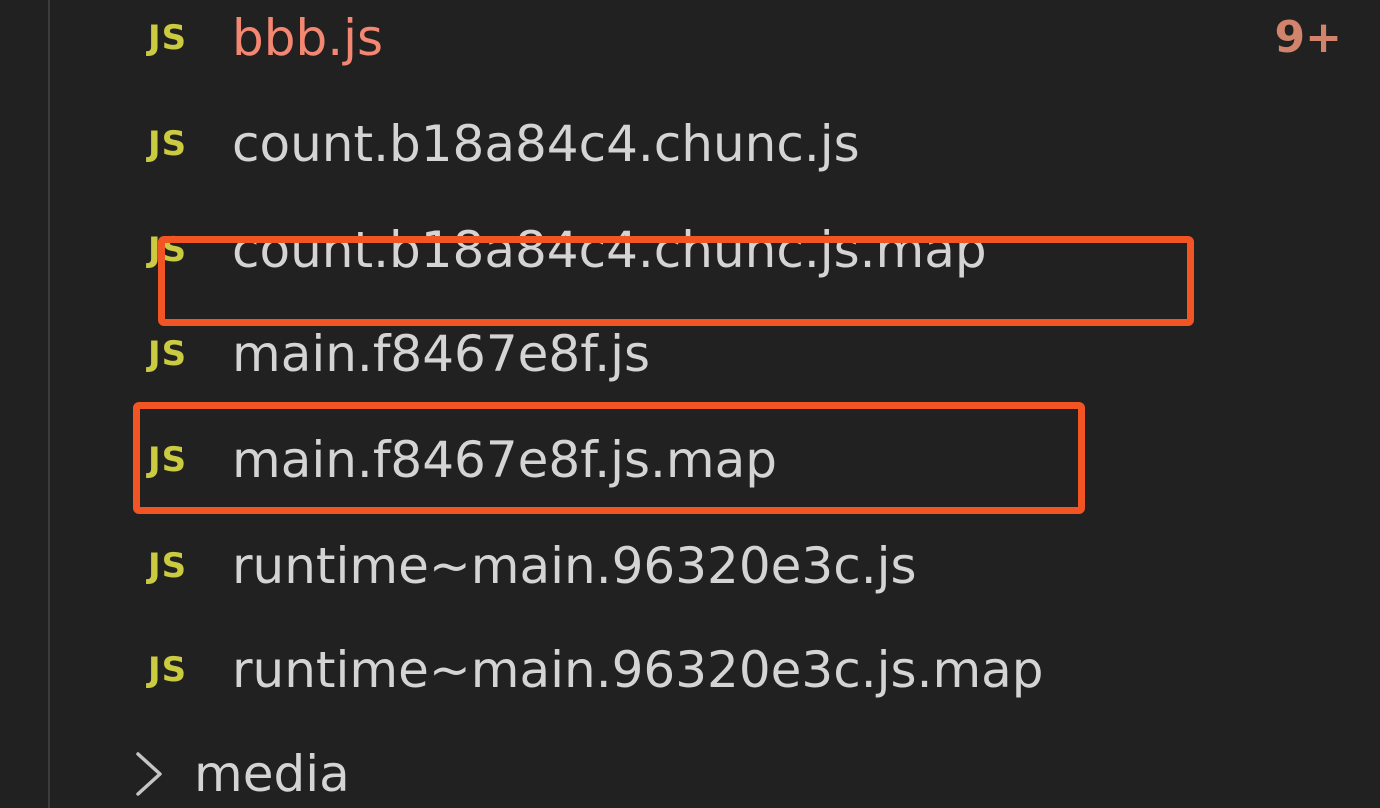  I want to click on file-name: runtime~main.96320e3c.js.map, so click(638, 670).